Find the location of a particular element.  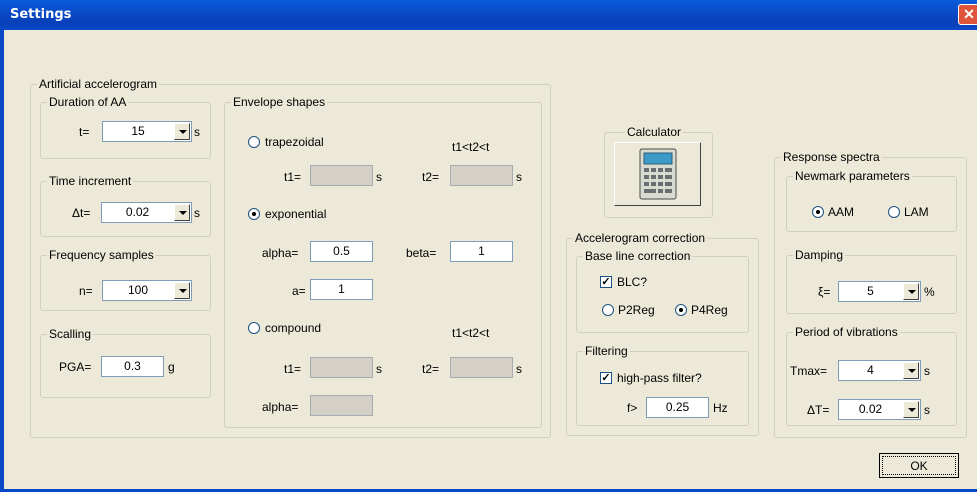

calculator-button is located at coordinates (657, 174).